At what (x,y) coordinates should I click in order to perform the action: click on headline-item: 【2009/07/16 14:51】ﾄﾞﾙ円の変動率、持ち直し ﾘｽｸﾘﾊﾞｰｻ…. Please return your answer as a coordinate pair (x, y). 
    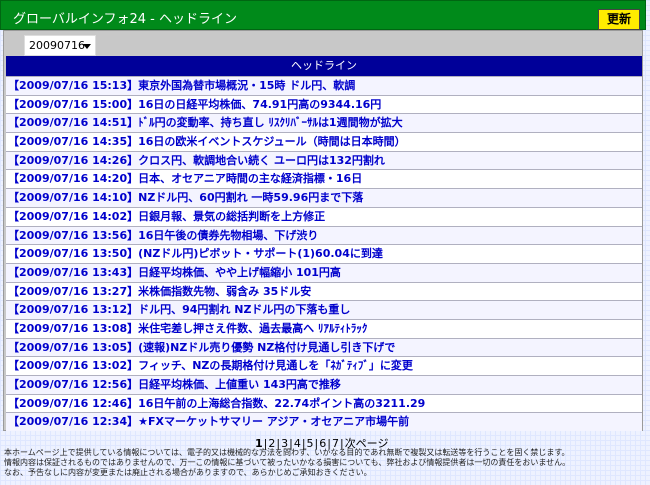
    Looking at the image, I should click on (324, 123).